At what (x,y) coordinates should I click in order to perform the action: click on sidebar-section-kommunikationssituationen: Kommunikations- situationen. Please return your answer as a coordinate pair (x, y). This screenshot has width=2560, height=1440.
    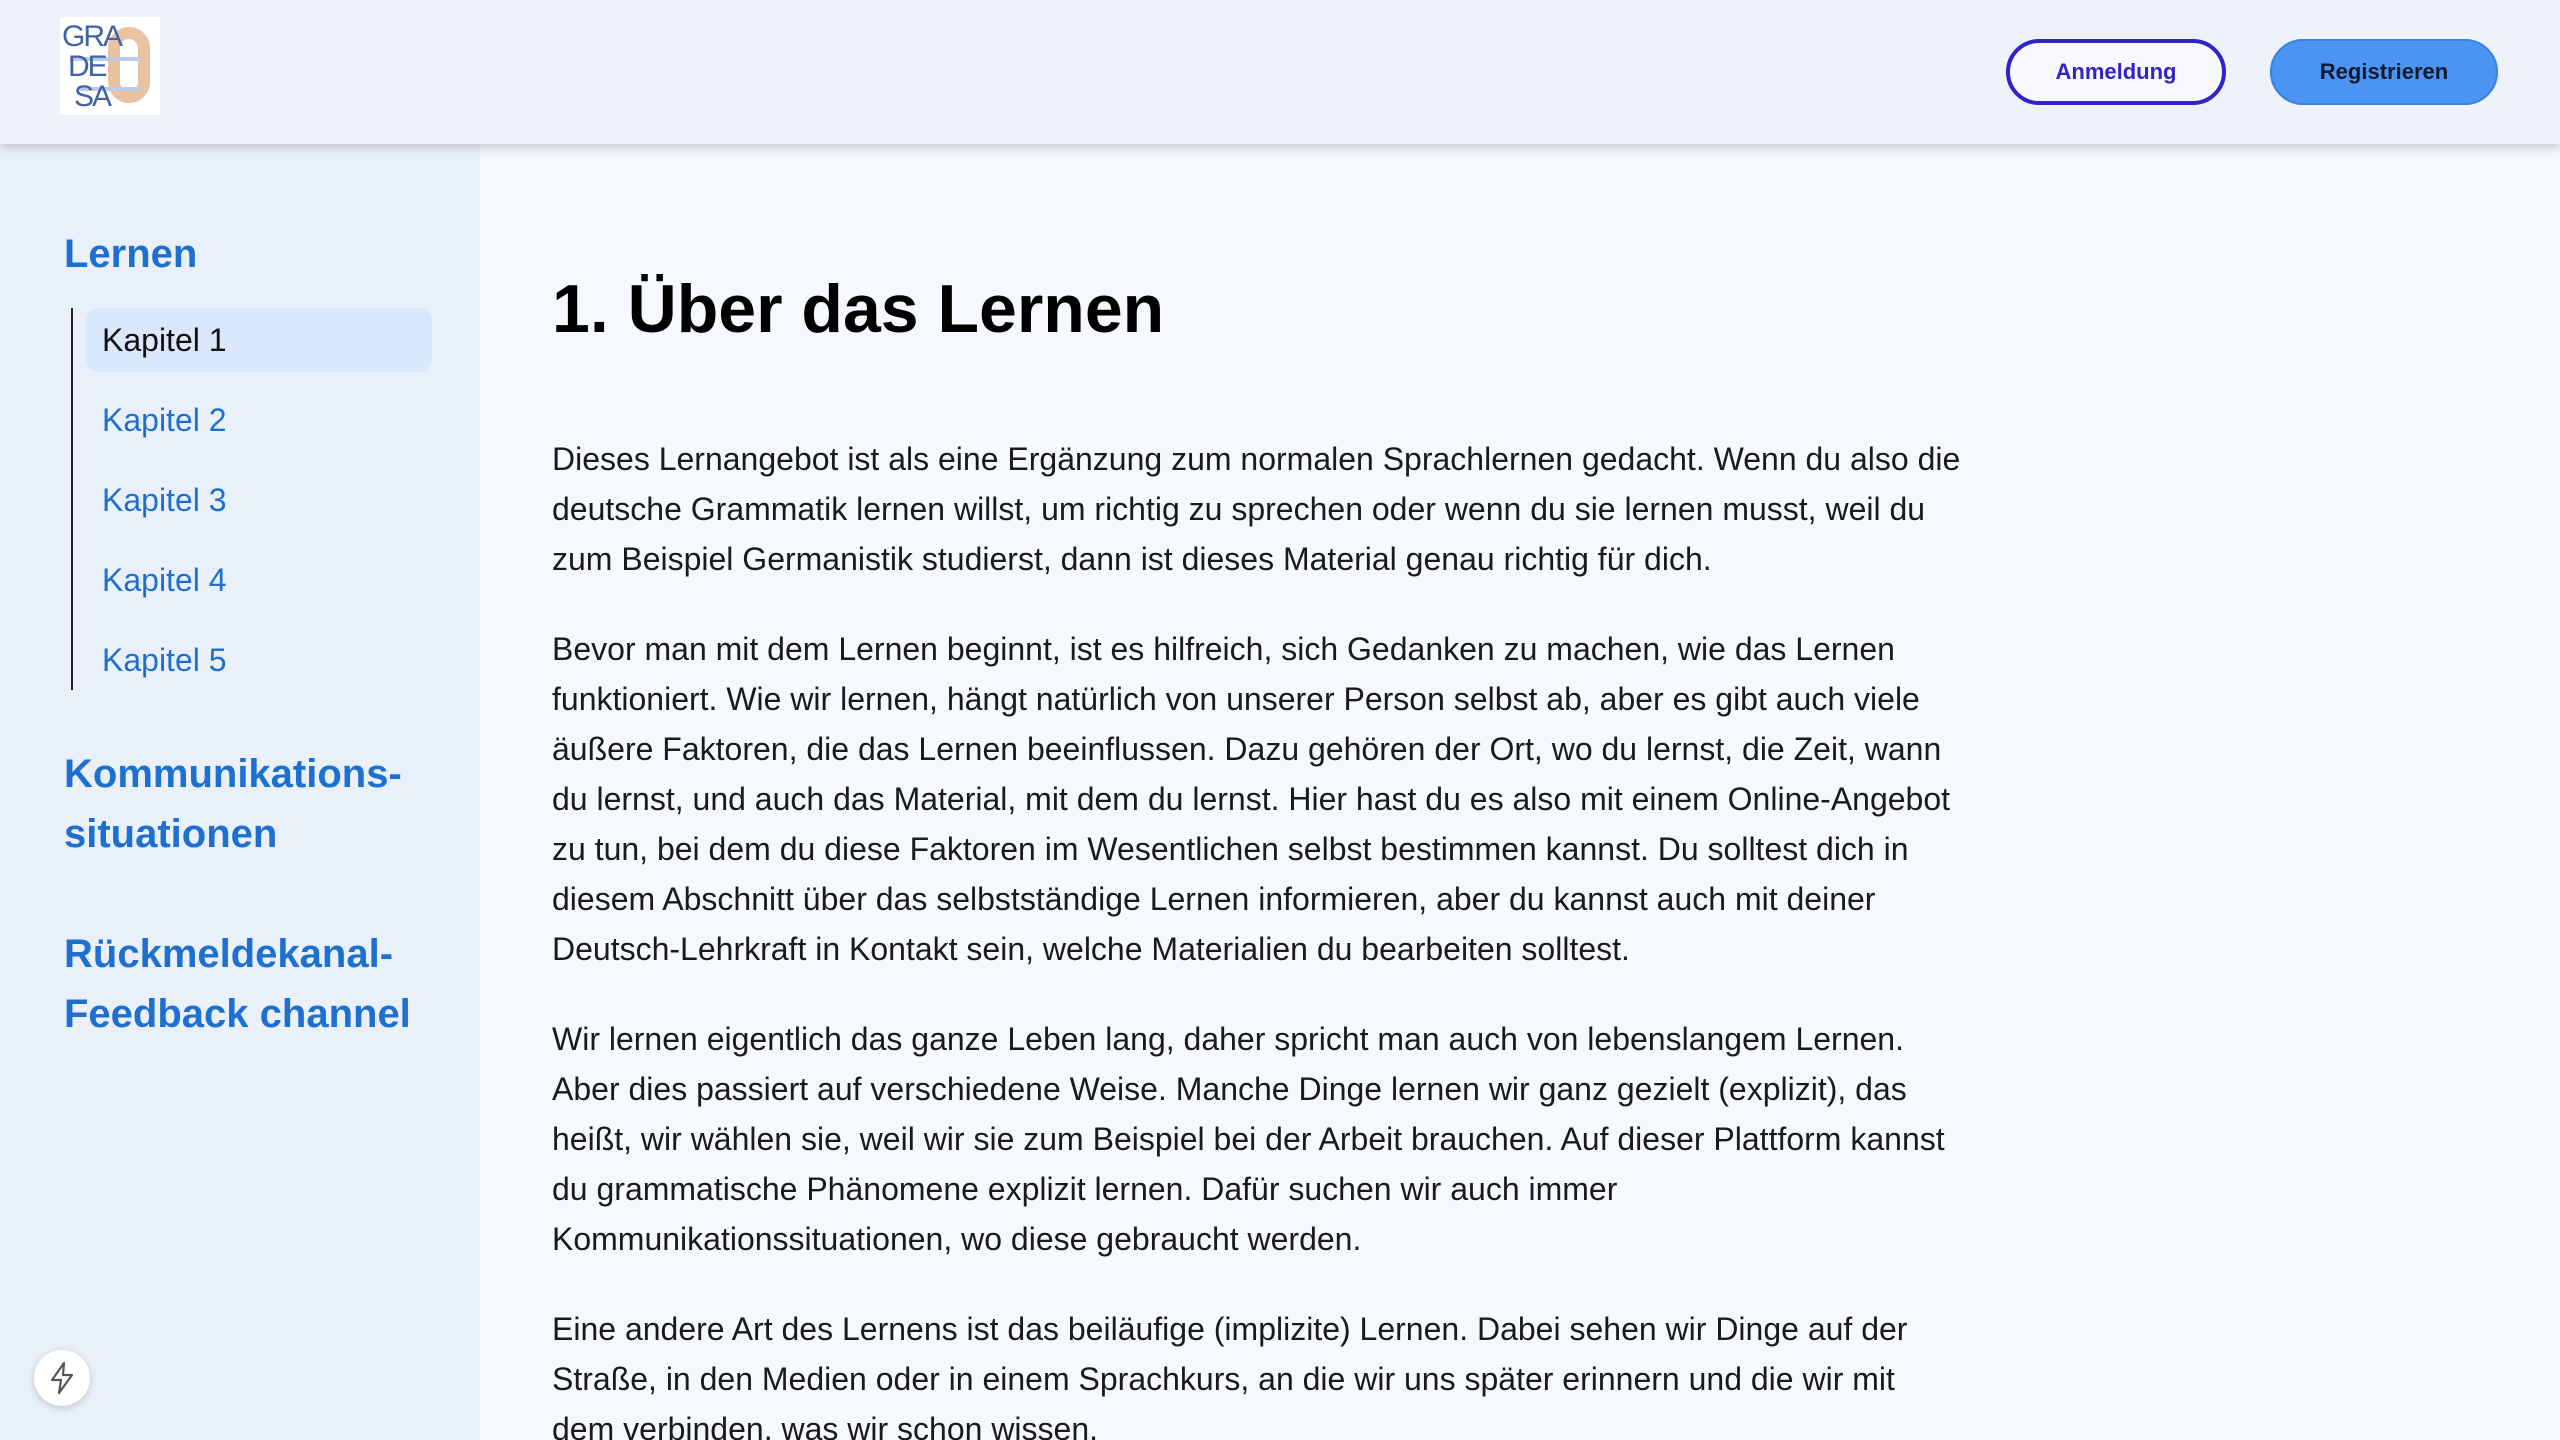
    Looking at the image, I should click on (233, 804).